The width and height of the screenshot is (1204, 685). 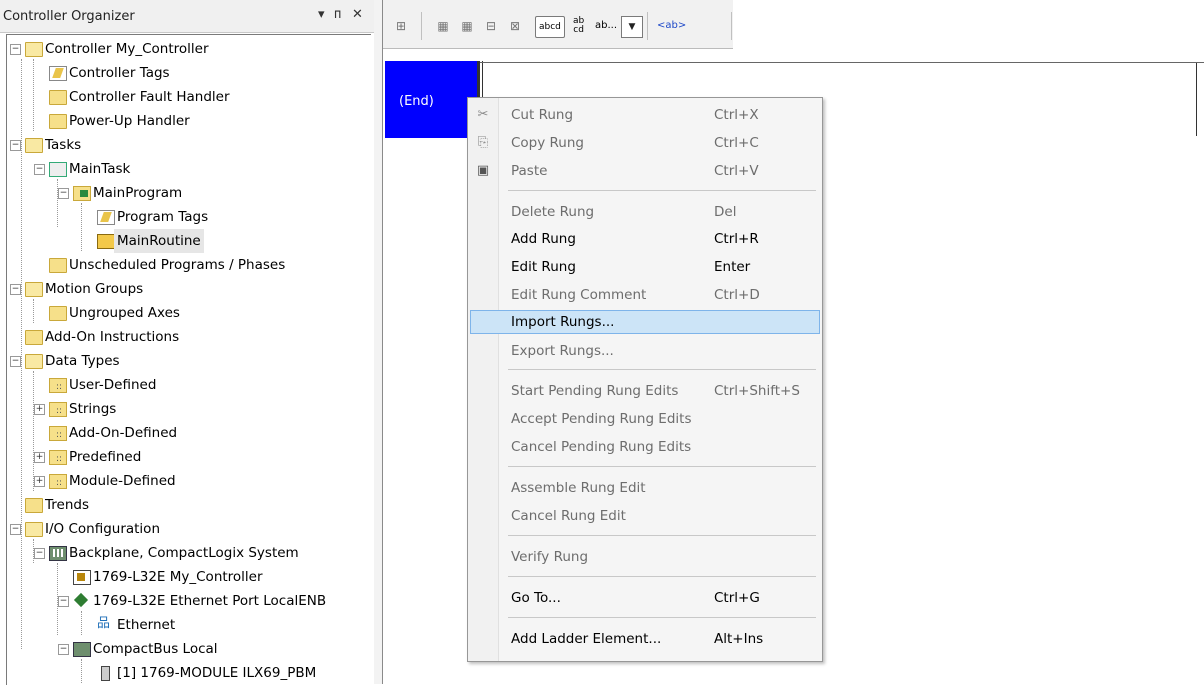 I want to click on menu-item-go-to: Go To... Ctrl+G, so click(x=644, y=598).